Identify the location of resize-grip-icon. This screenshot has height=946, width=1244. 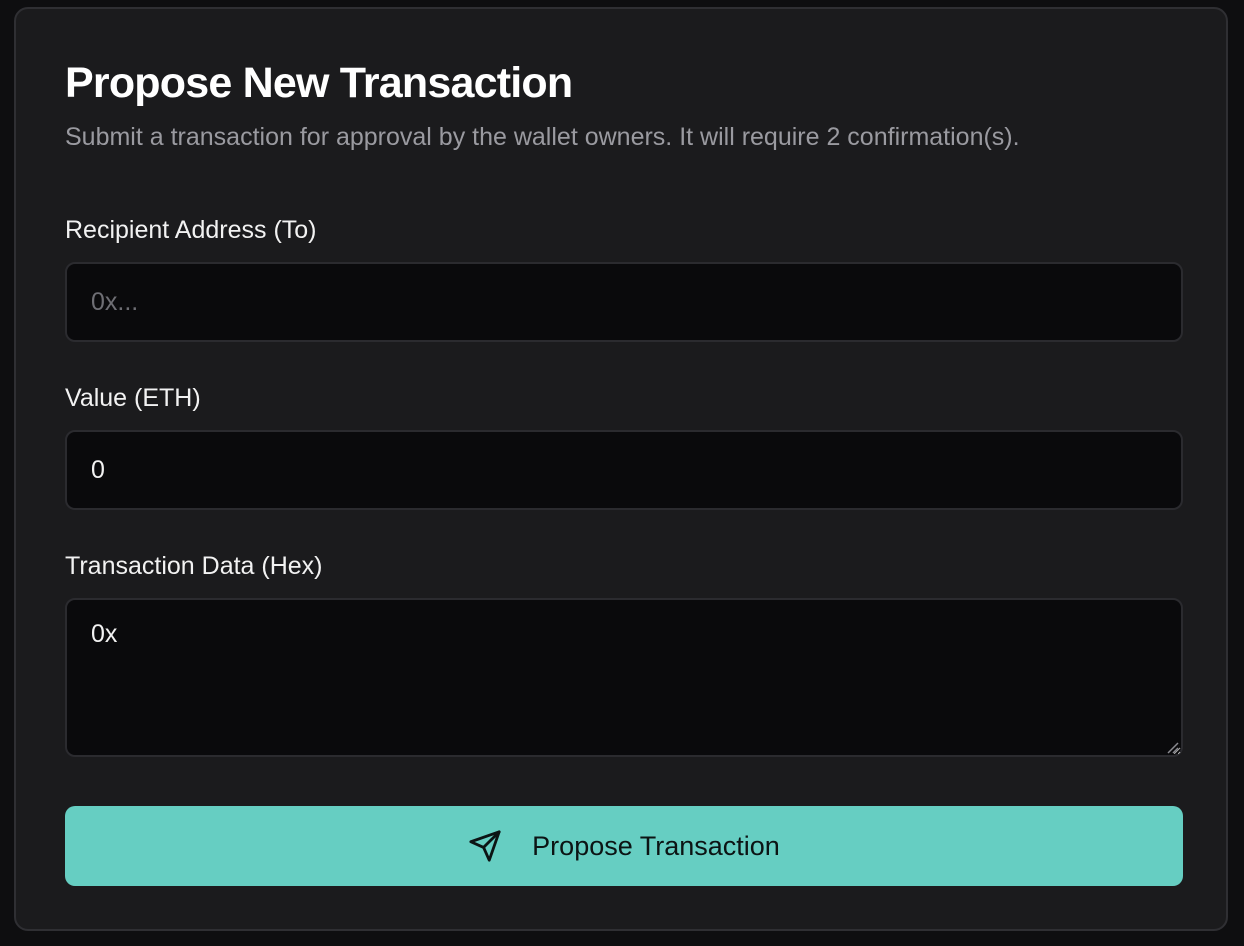
(1172, 747).